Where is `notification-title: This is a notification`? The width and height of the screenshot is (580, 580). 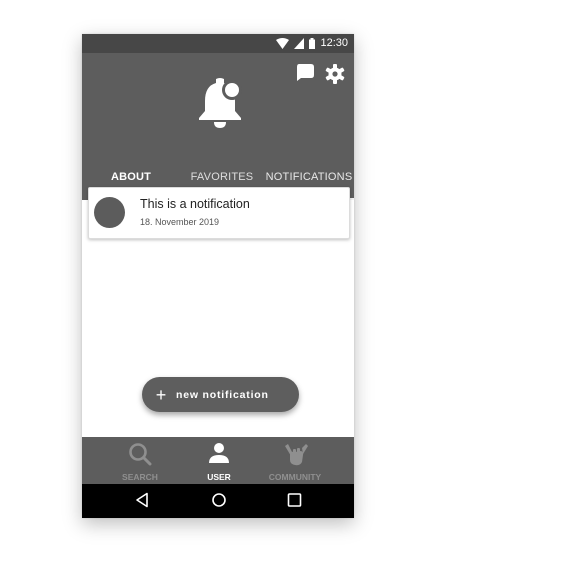 notification-title: This is a notification is located at coordinates (195, 204).